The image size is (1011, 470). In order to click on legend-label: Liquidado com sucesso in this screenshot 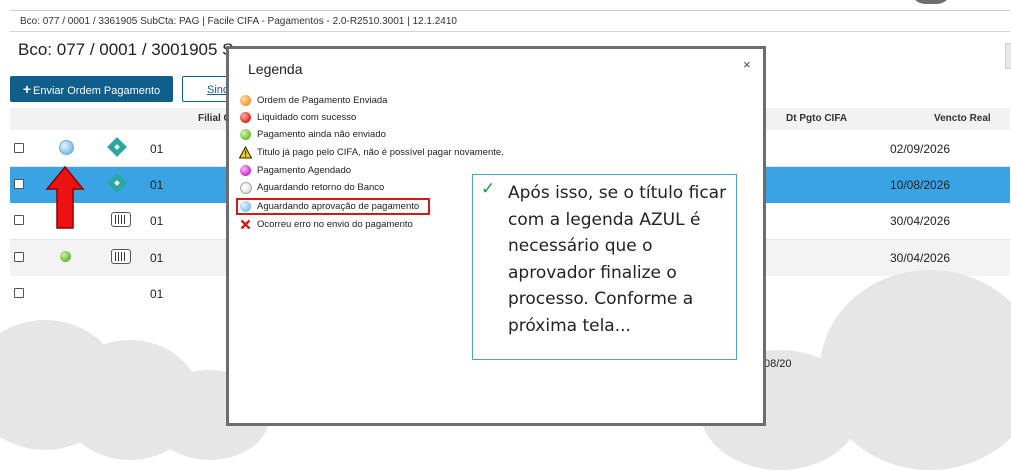, I will do `click(307, 117)`.